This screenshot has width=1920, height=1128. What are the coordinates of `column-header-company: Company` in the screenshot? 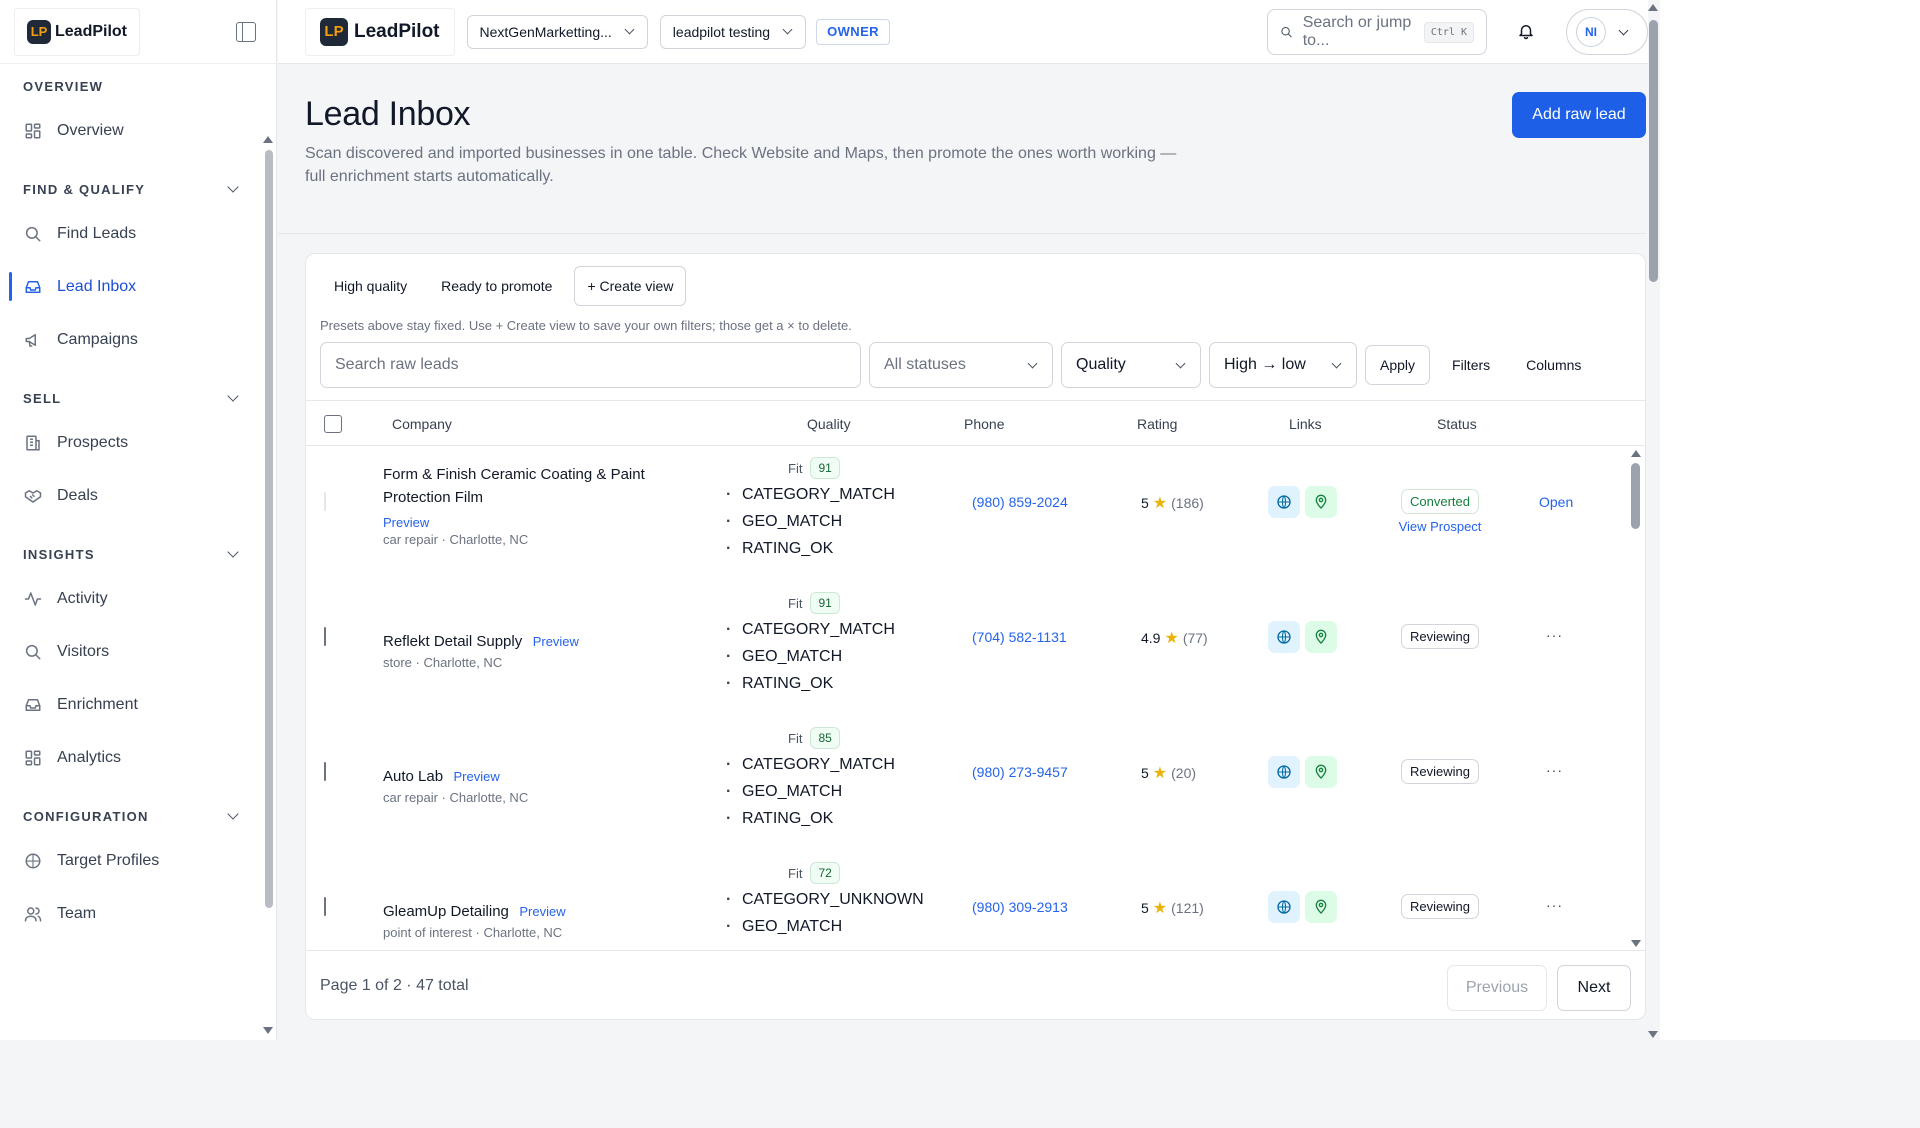 It's located at (422, 424).